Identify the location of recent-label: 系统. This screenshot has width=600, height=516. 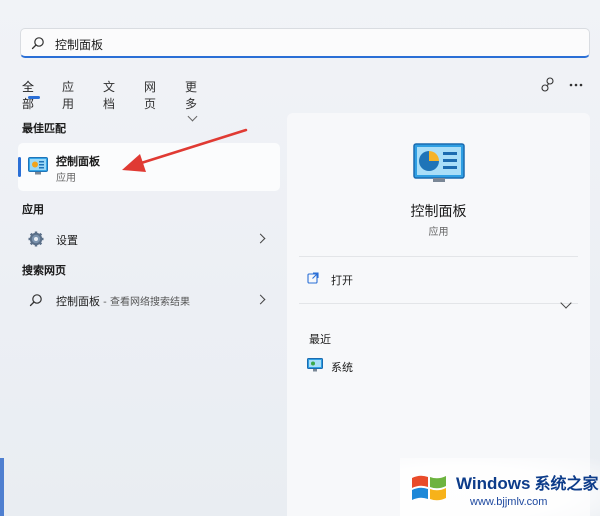
(342, 367).